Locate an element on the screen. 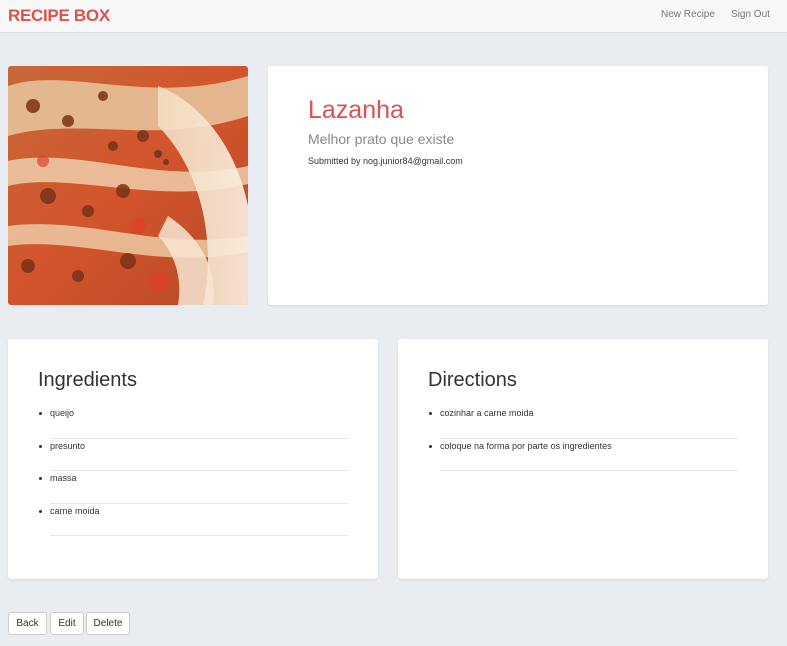  ingredient-item: queijo is located at coordinates (193, 422).